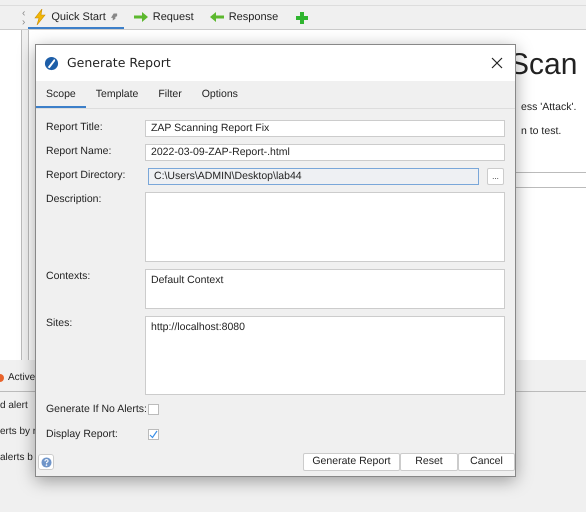 Image resolution: width=586 pixels, height=512 pixels. I want to click on dialog-button: Generate Report, so click(351, 462).